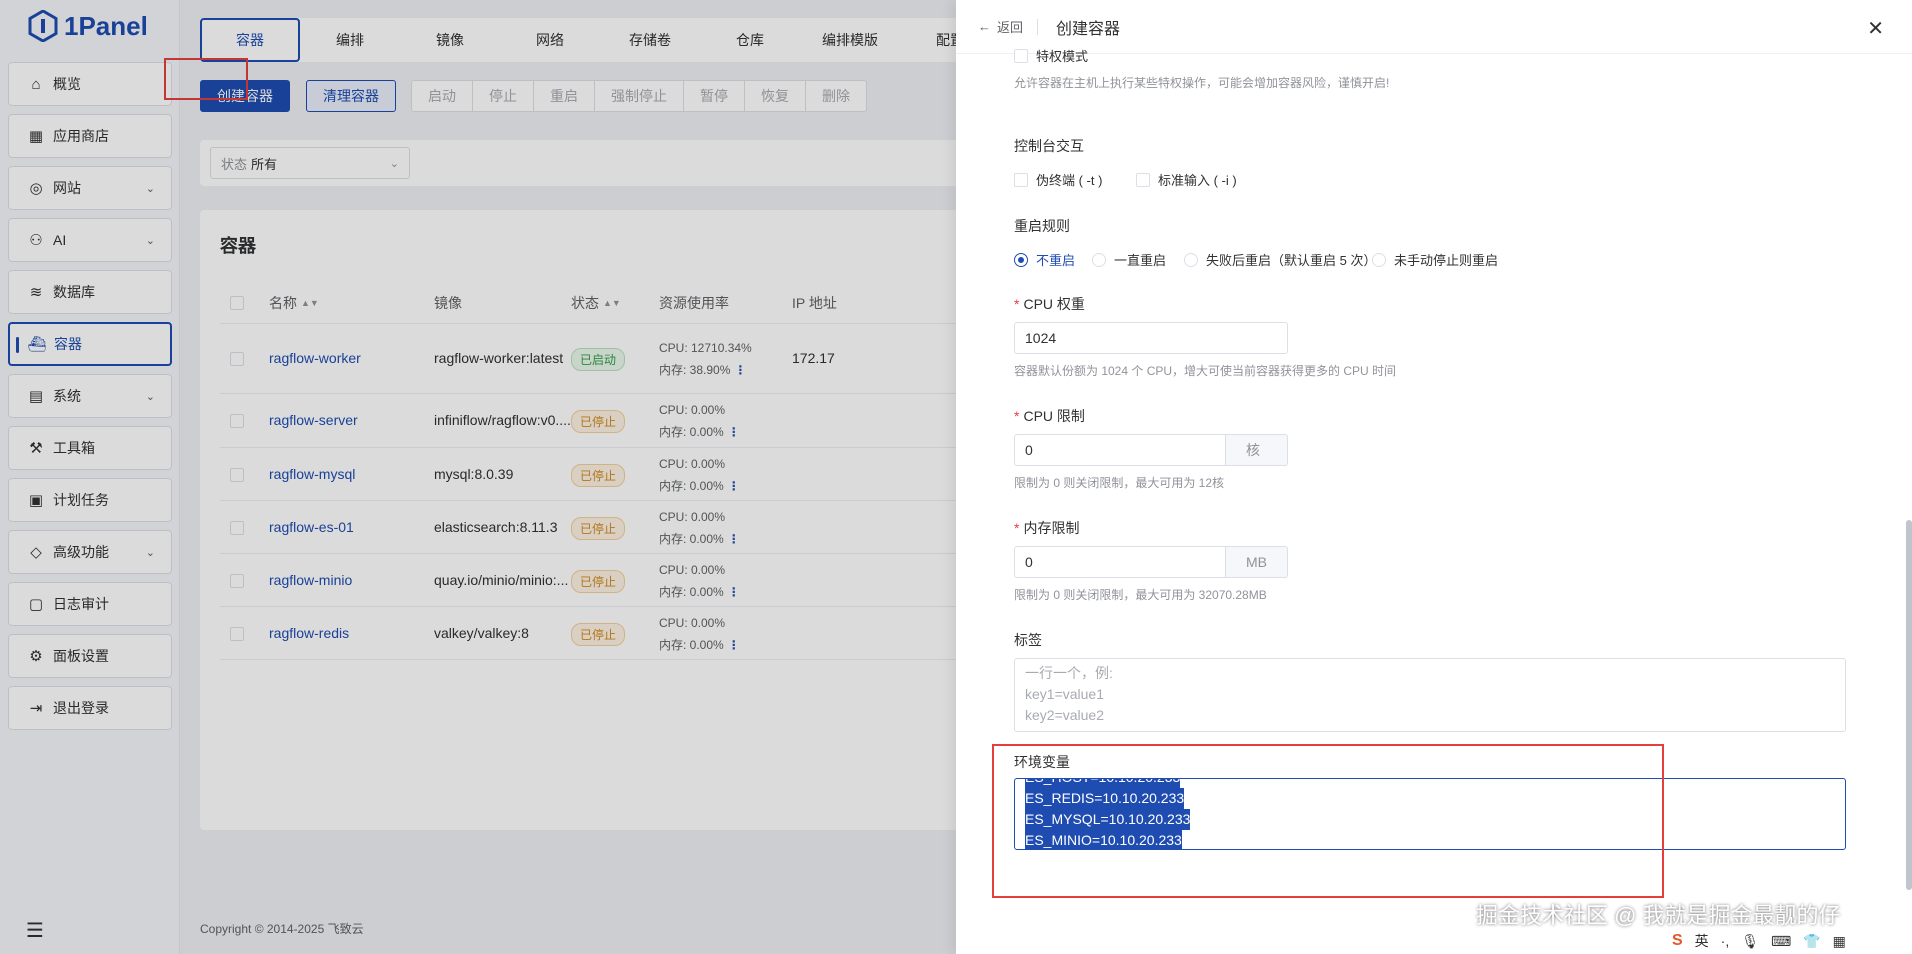 This screenshot has height=954, width=1912. What do you see at coordinates (1049, 416) in the screenshot?
I see `cpu-limit-label: * CPU 限制` at bounding box center [1049, 416].